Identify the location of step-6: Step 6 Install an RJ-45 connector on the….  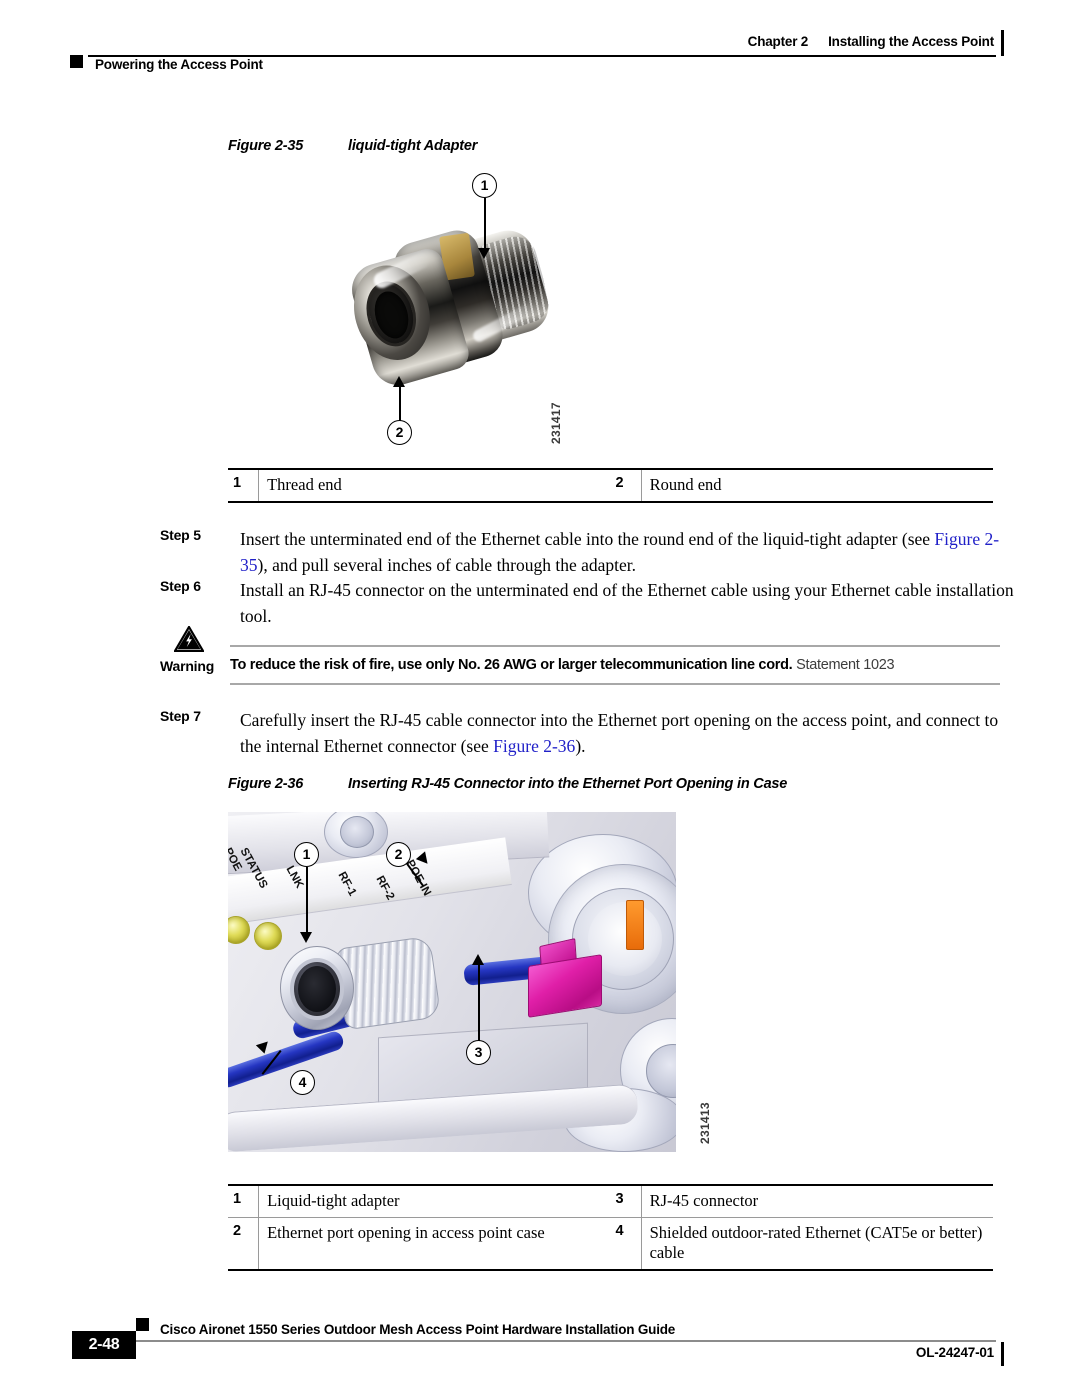
(590, 603).